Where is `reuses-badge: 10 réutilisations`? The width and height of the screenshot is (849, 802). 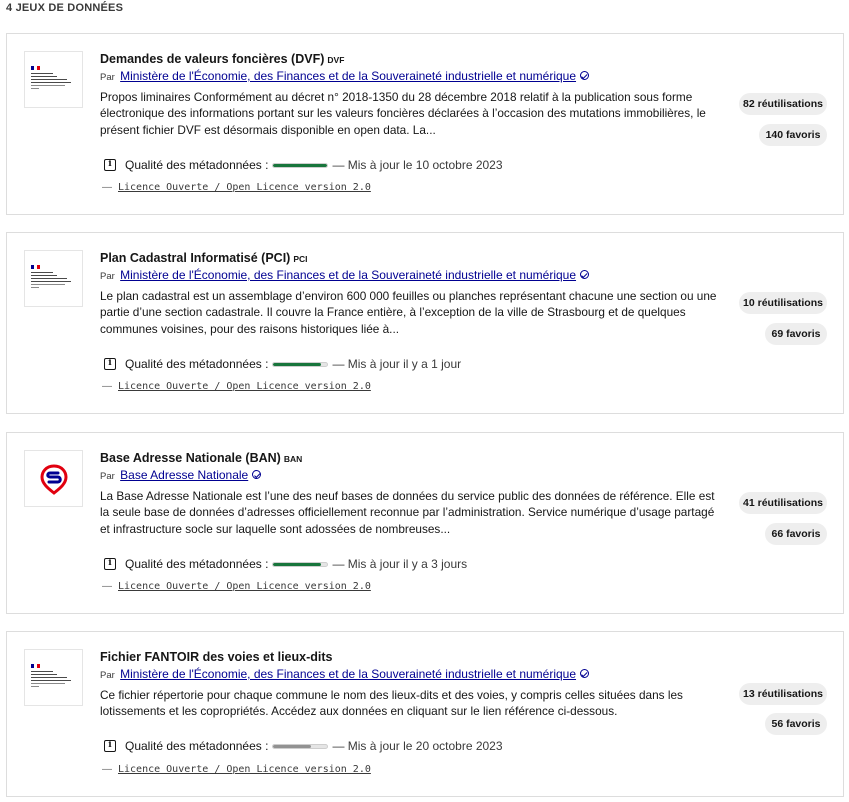 reuses-badge: 10 réutilisations is located at coordinates (783, 303).